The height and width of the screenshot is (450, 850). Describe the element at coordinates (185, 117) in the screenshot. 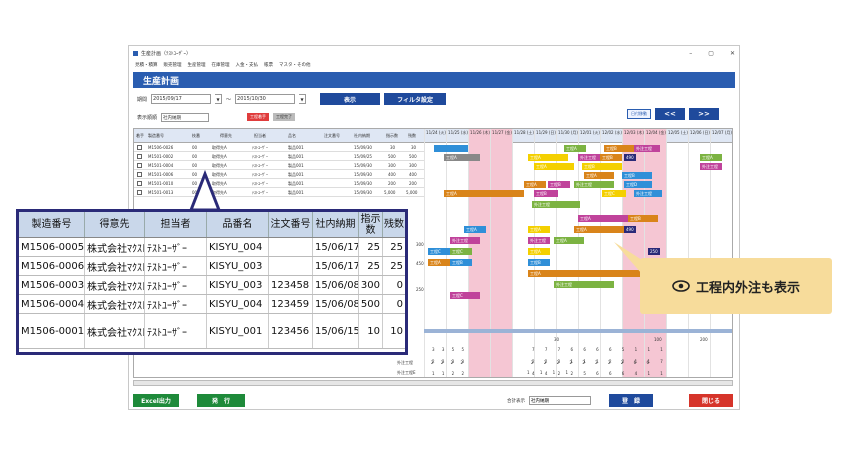

I see `order-select: 社内納期` at that location.